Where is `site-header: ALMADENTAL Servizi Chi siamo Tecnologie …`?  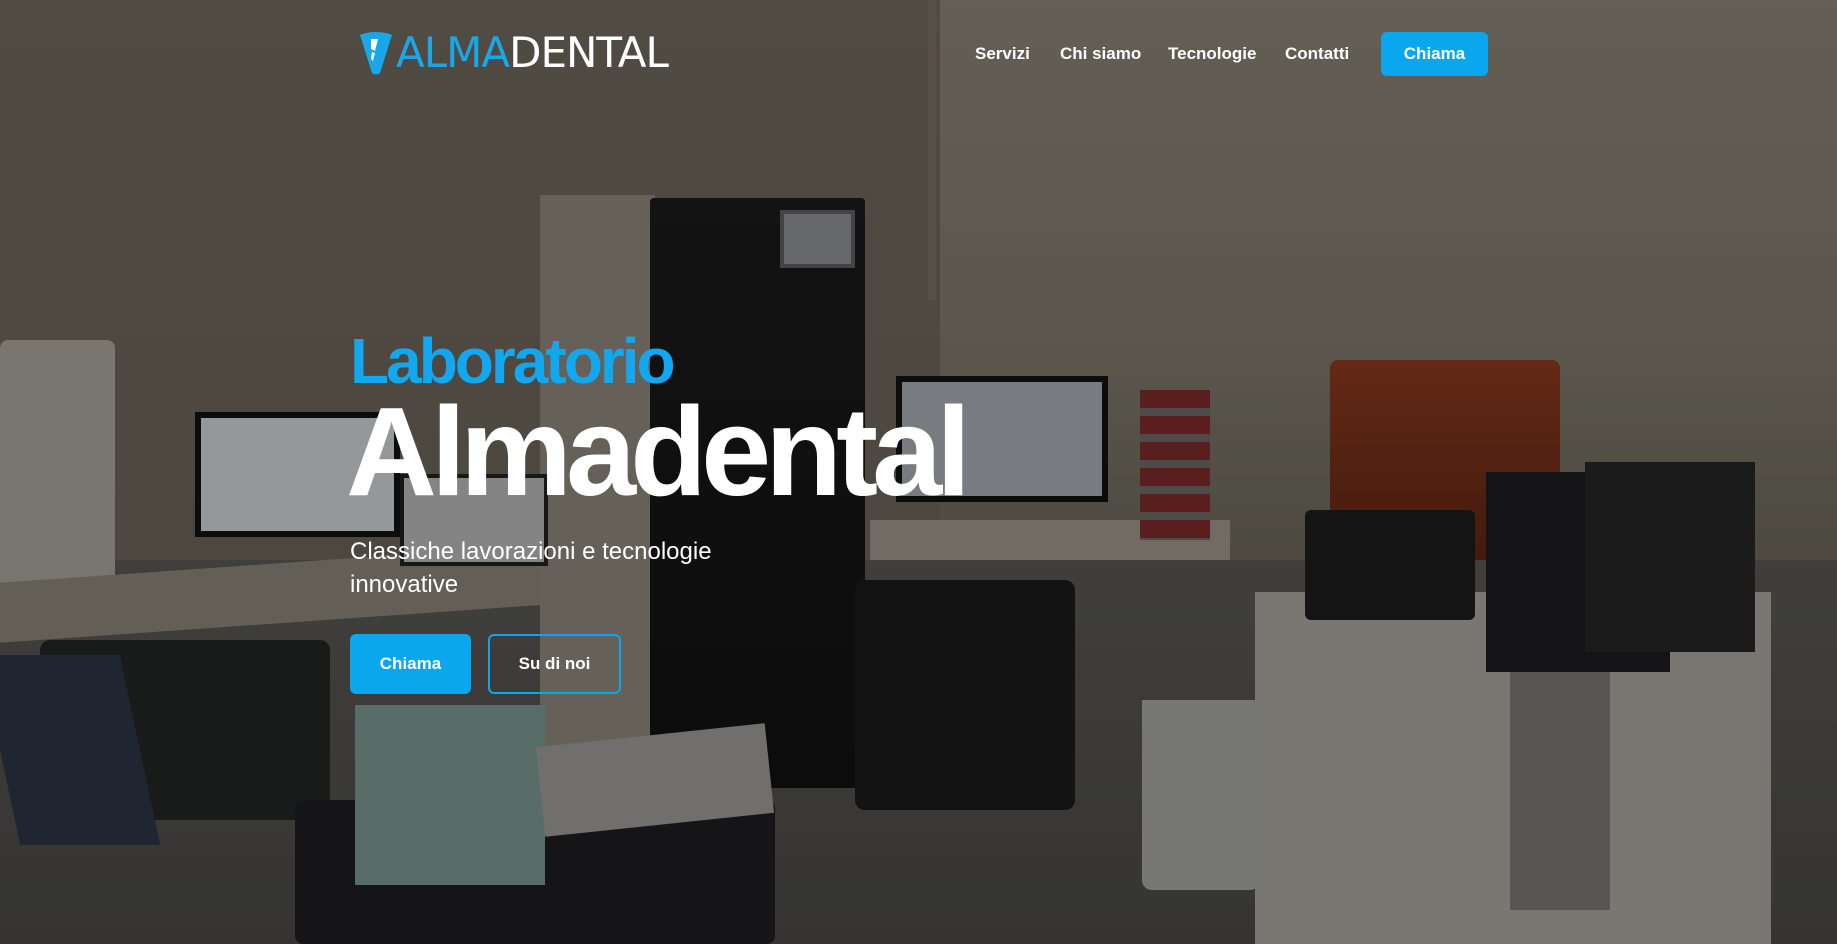
site-header: ALMADENTAL Servizi Chi siamo Tecnologie … is located at coordinates (918, 55).